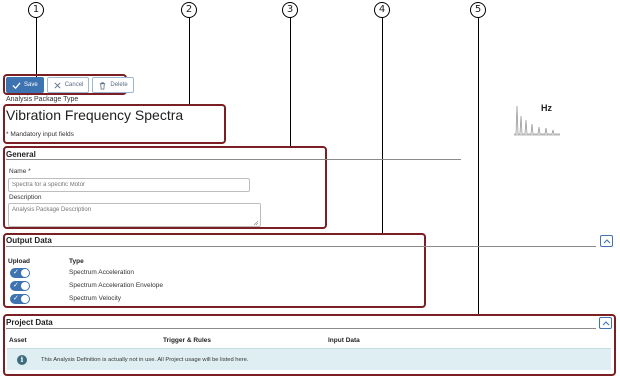 Image resolution: width=620 pixels, height=379 pixels. What do you see at coordinates (40, 134) in the screenshot?
I see `mandatory-note: * Mandatory input fields` at bounding box center [40, 134].